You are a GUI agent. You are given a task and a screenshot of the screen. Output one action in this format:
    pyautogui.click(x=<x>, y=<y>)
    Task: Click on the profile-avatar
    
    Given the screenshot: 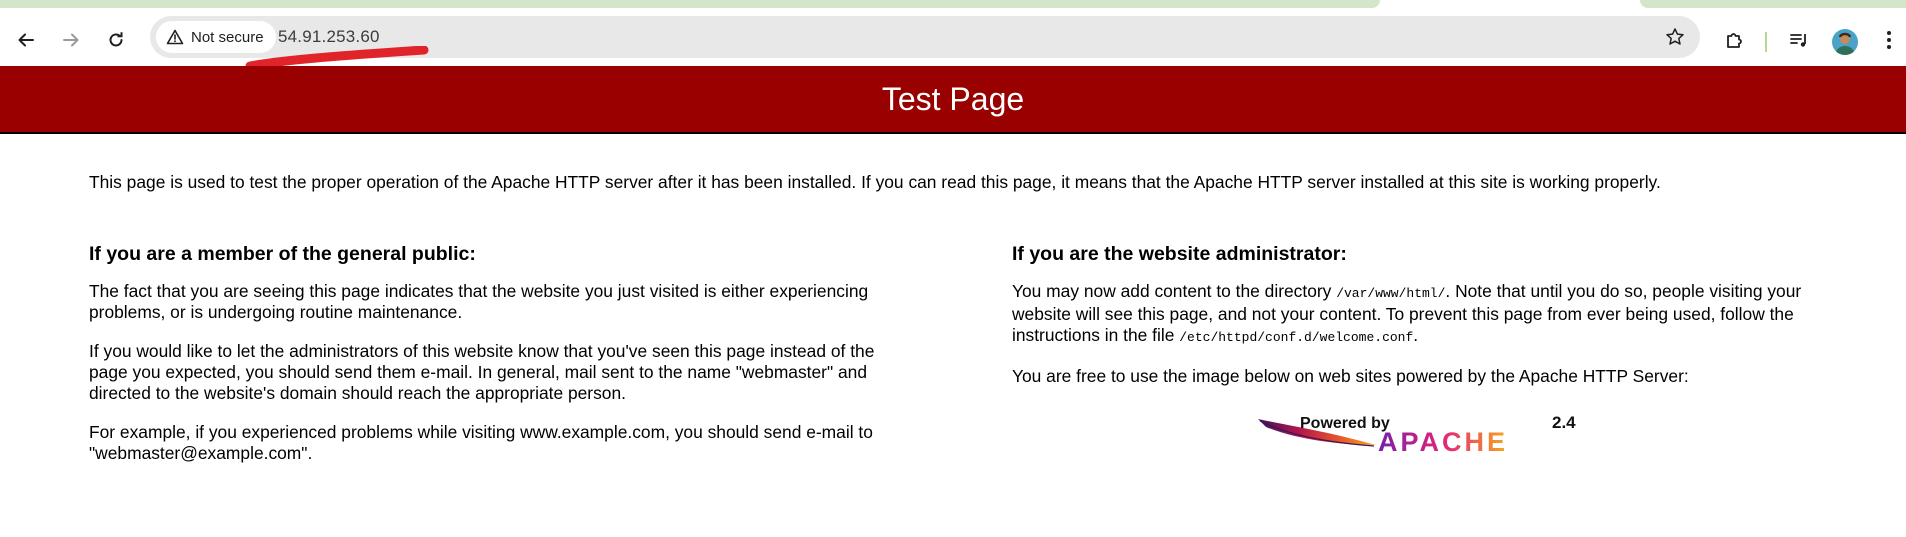 What is the action you would take?
    pyautogui.click(x=1845, y=42)
    